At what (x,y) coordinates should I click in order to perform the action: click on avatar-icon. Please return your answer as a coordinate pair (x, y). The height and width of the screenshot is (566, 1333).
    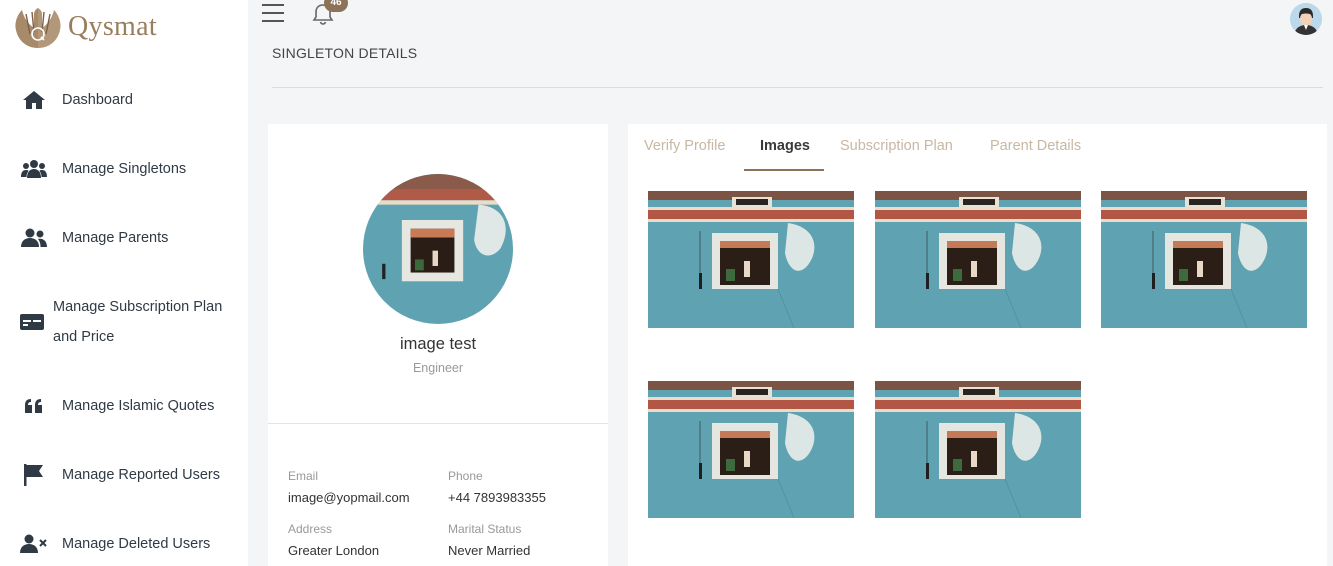
    Looking at the image, I should click on (1306, 19).